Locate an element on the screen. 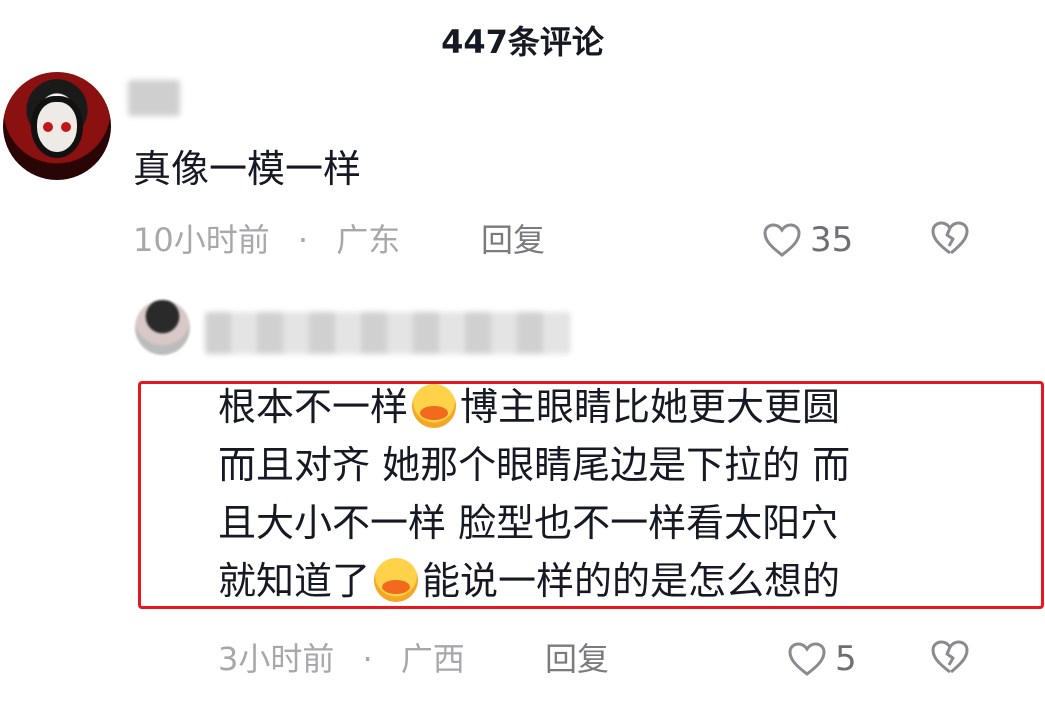 The image size is (1045, 709). comment-meta: 10小时前 · 广东 is located at coordinates (266, 240).